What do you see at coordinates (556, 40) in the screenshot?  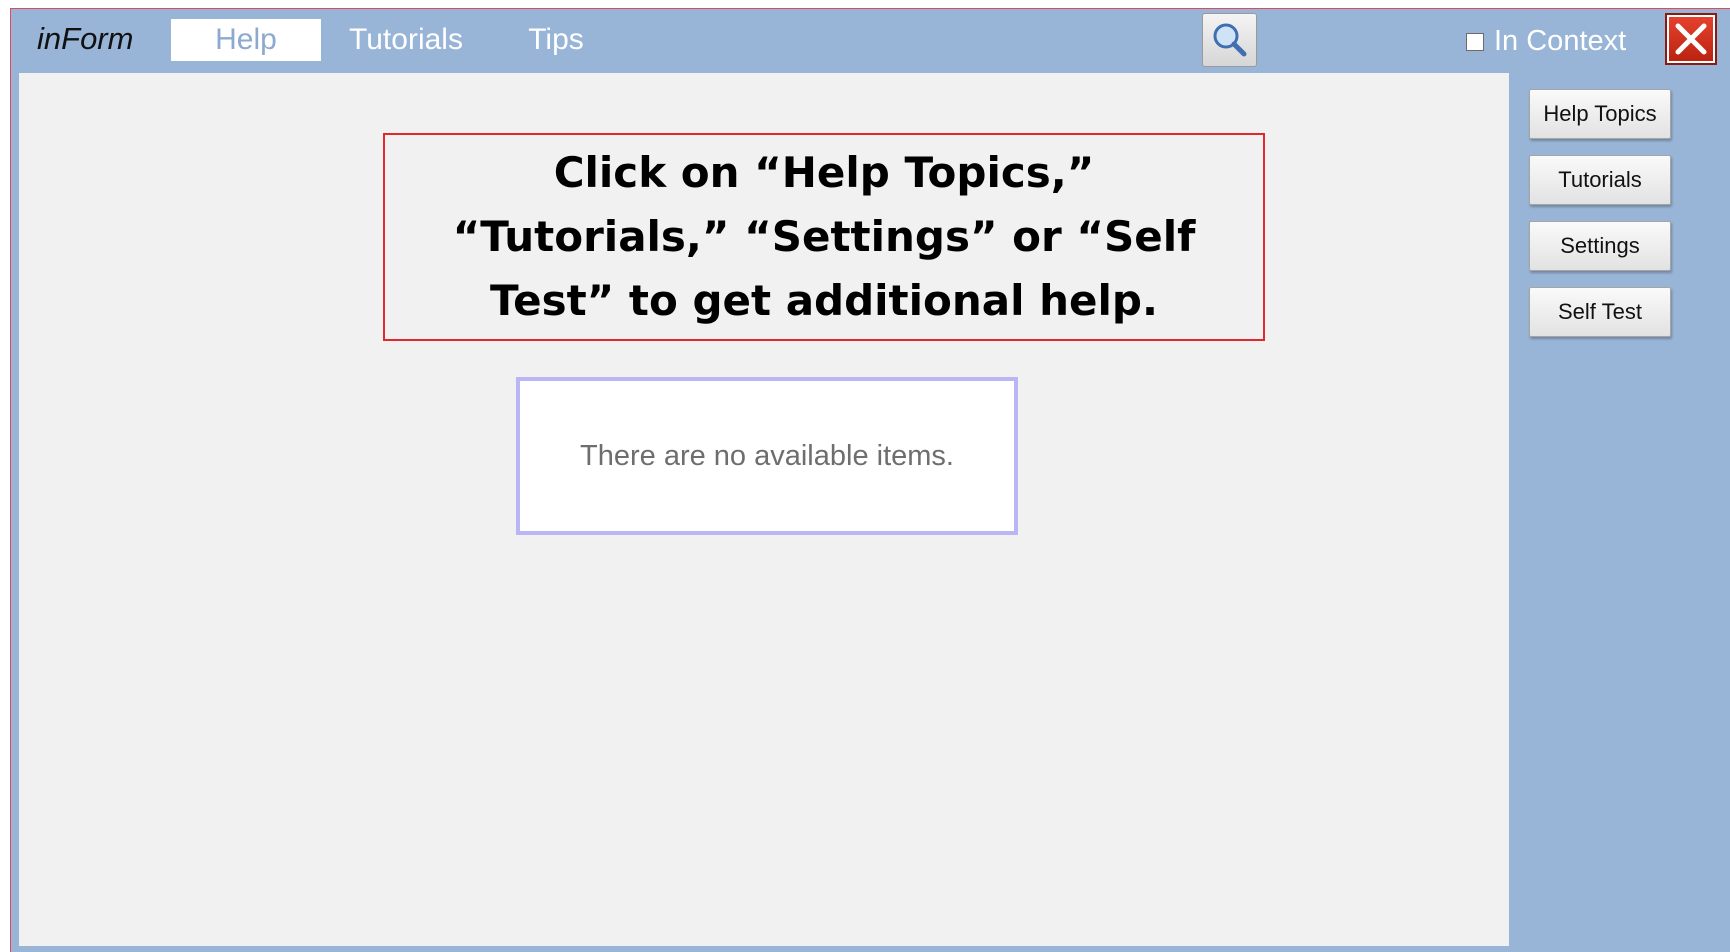 I see `tab-tips: Tips` at bounding box center [556, 40].